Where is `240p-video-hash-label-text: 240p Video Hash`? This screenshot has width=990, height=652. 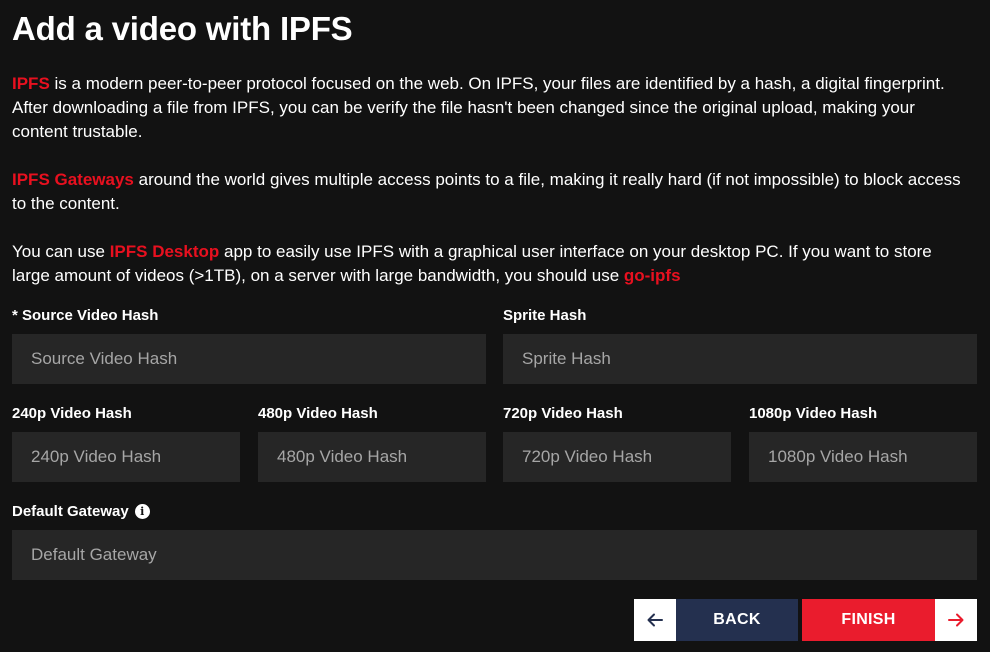
240p-video-hash-label-text: 240p Video Hash is located at coordinates (72, 413).